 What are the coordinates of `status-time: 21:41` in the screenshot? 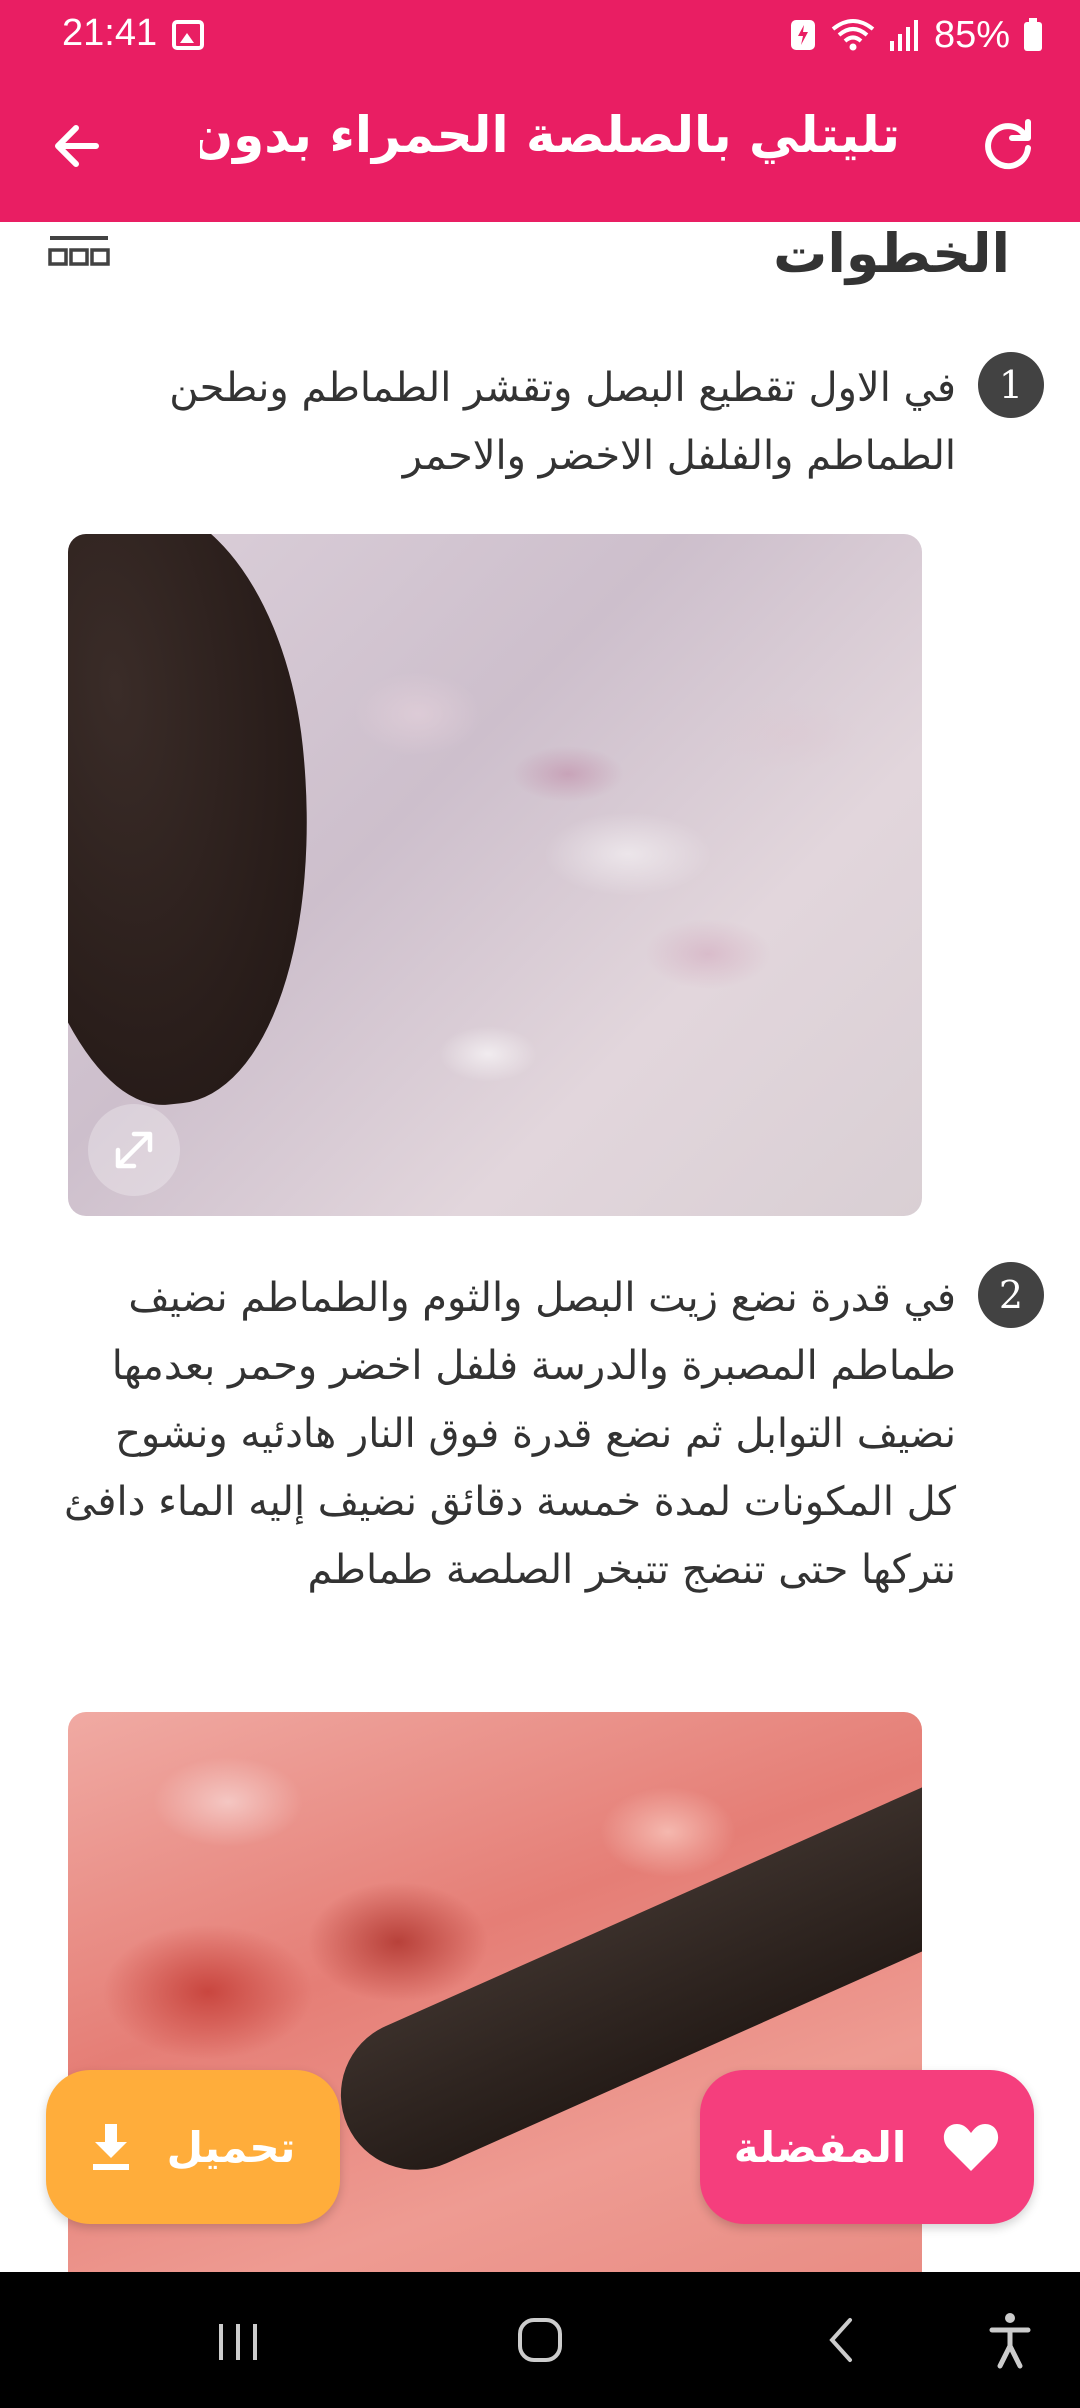 It's located at (110, 33).